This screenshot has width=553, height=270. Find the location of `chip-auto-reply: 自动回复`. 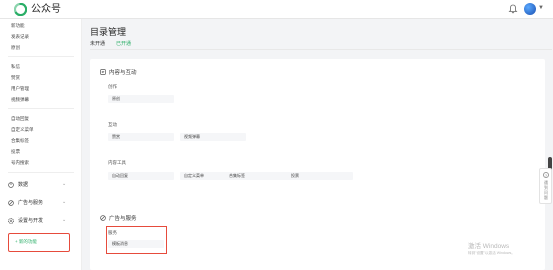

chip-auto-reply: 自动回复 is located at coordinates (141, 176).